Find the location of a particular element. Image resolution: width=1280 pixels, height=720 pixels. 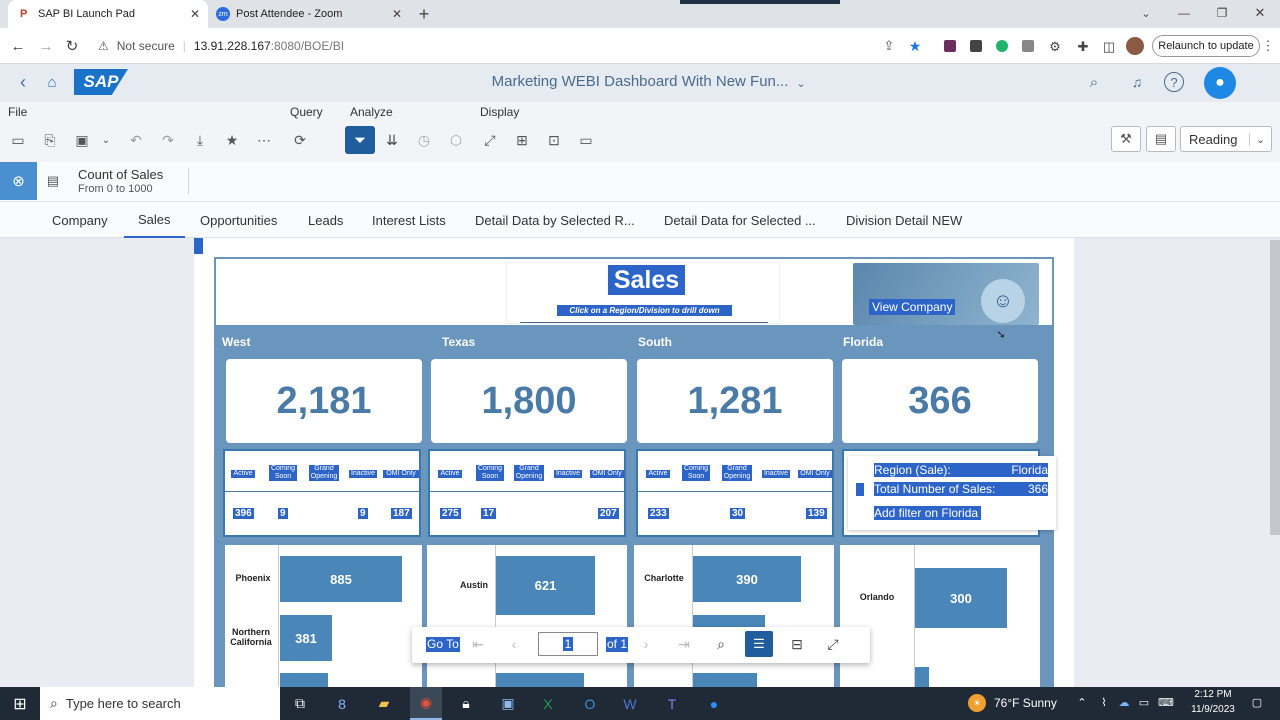

clock-time: 2:12 PM is located at coordinates (1213, 694).